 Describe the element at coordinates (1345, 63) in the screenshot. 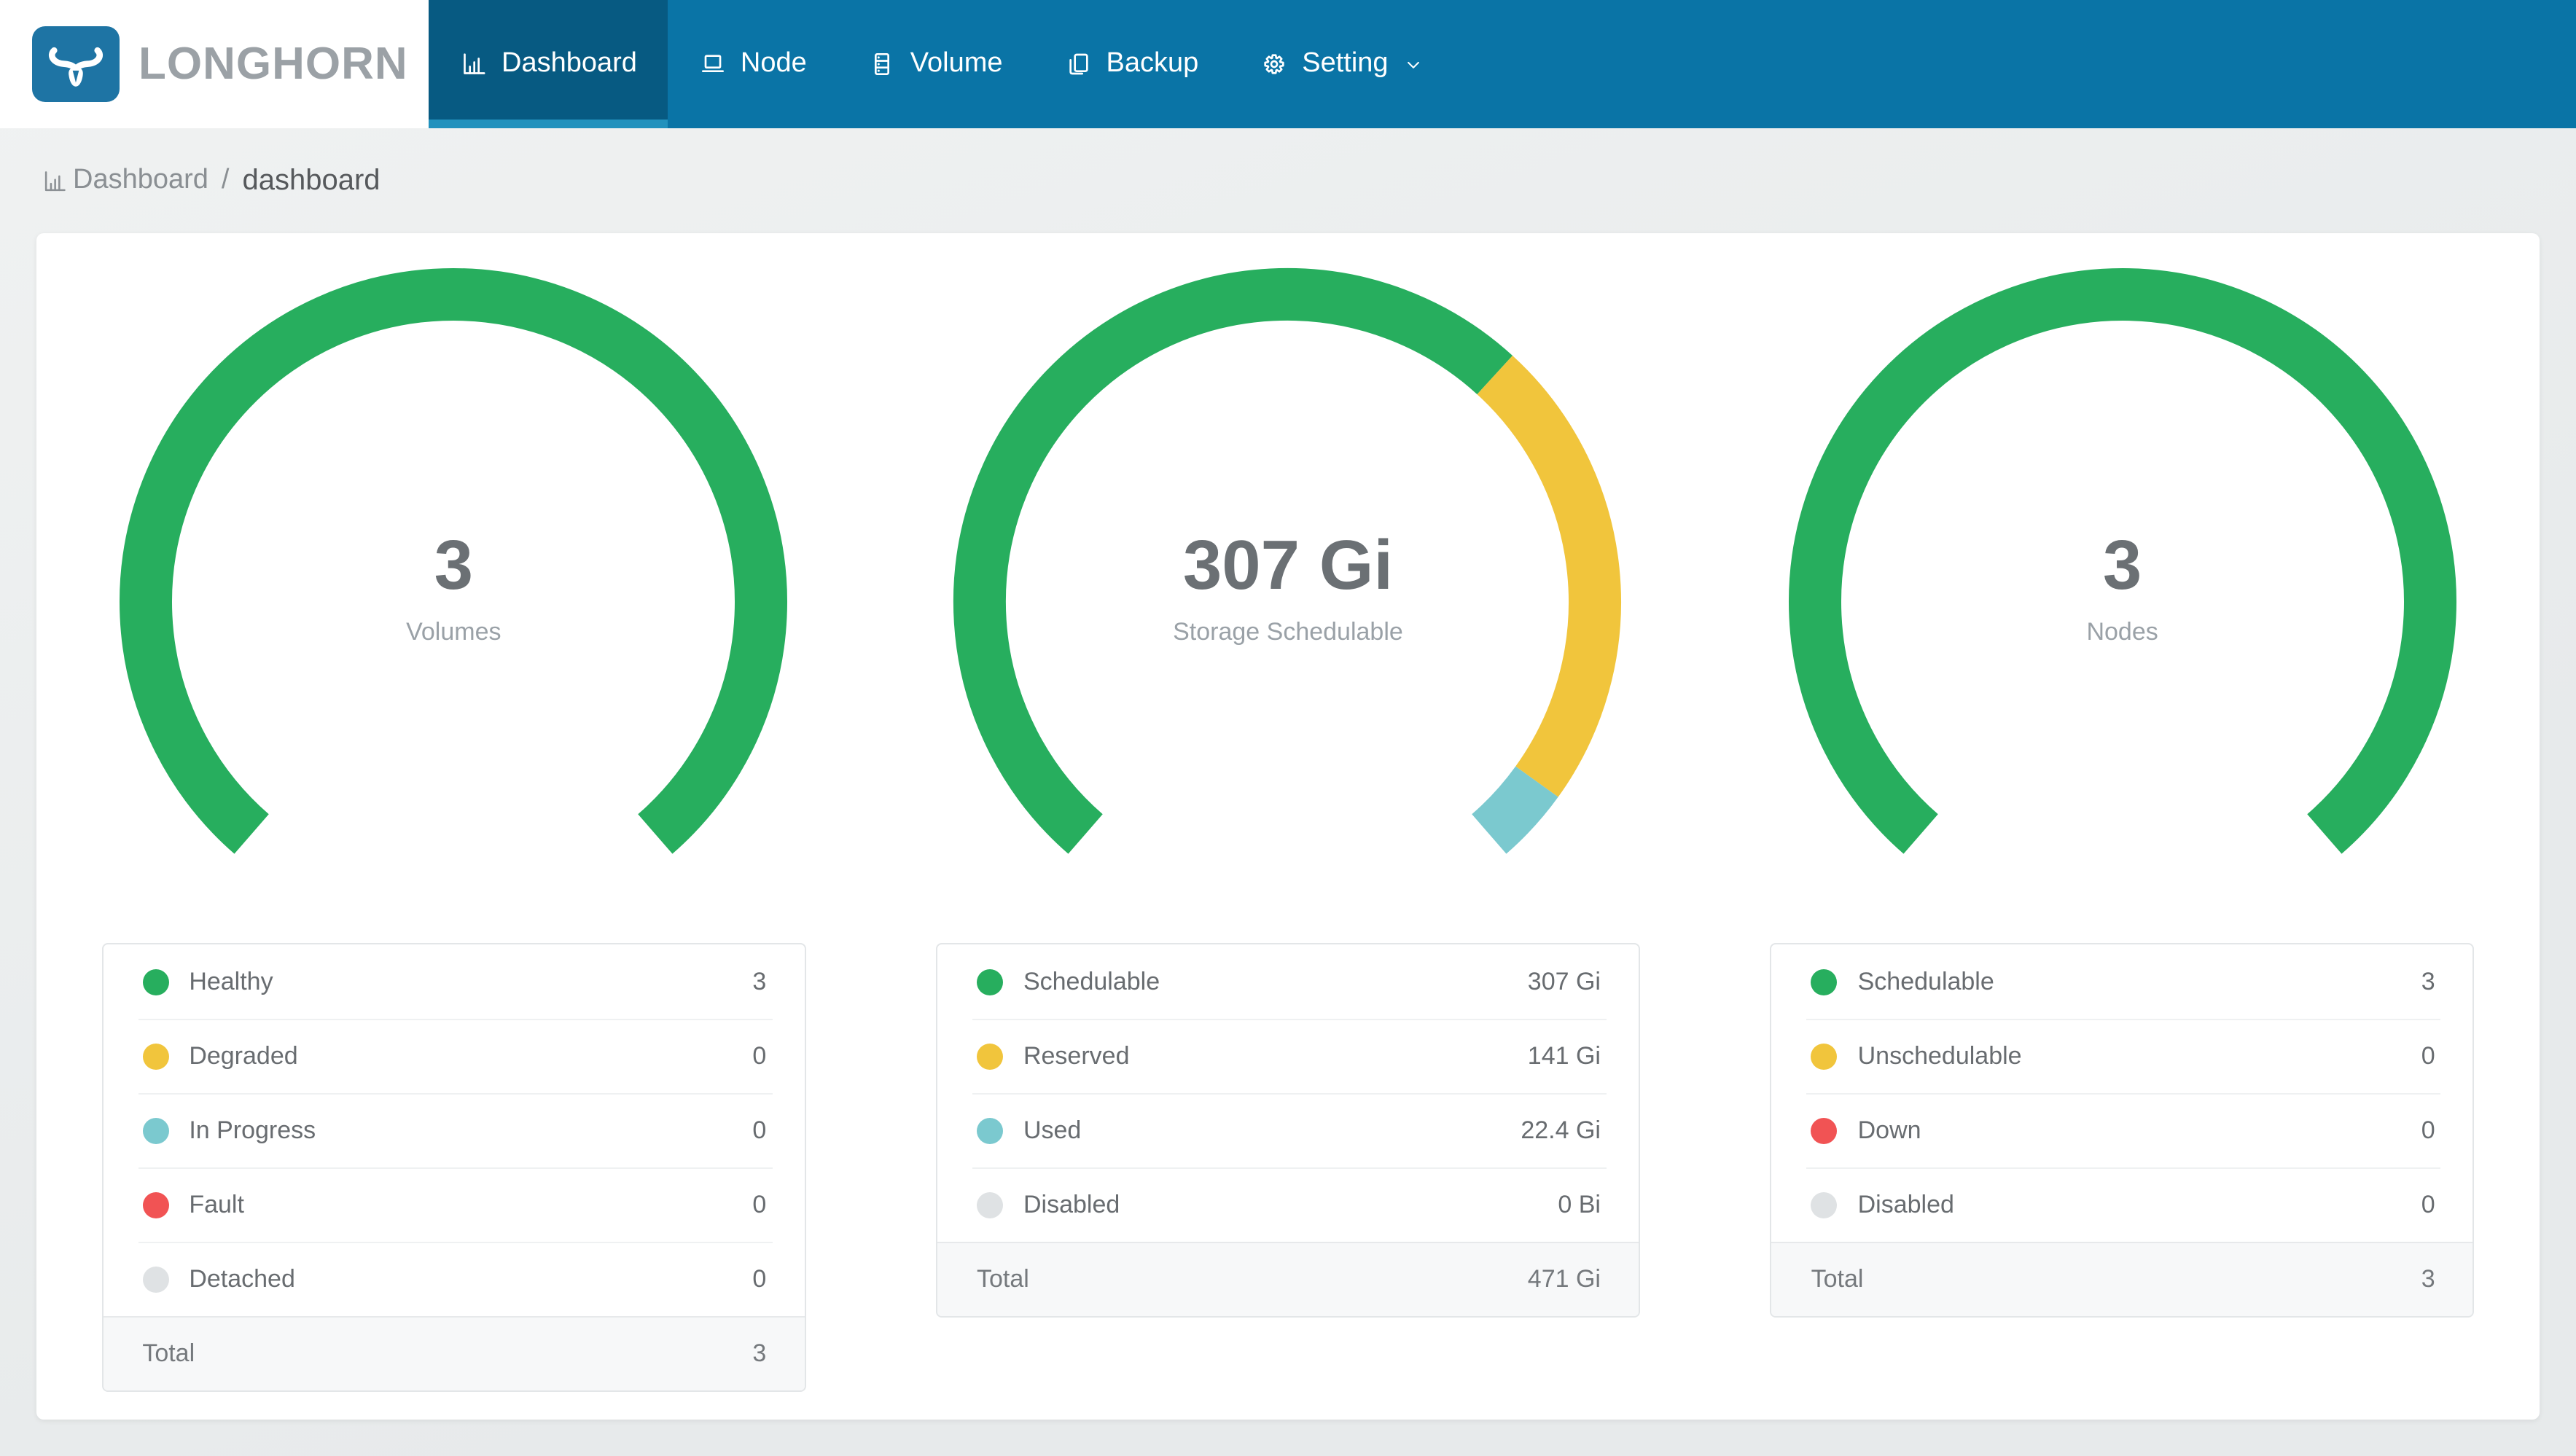

I see `nav-tab-label: Setting` at that location.